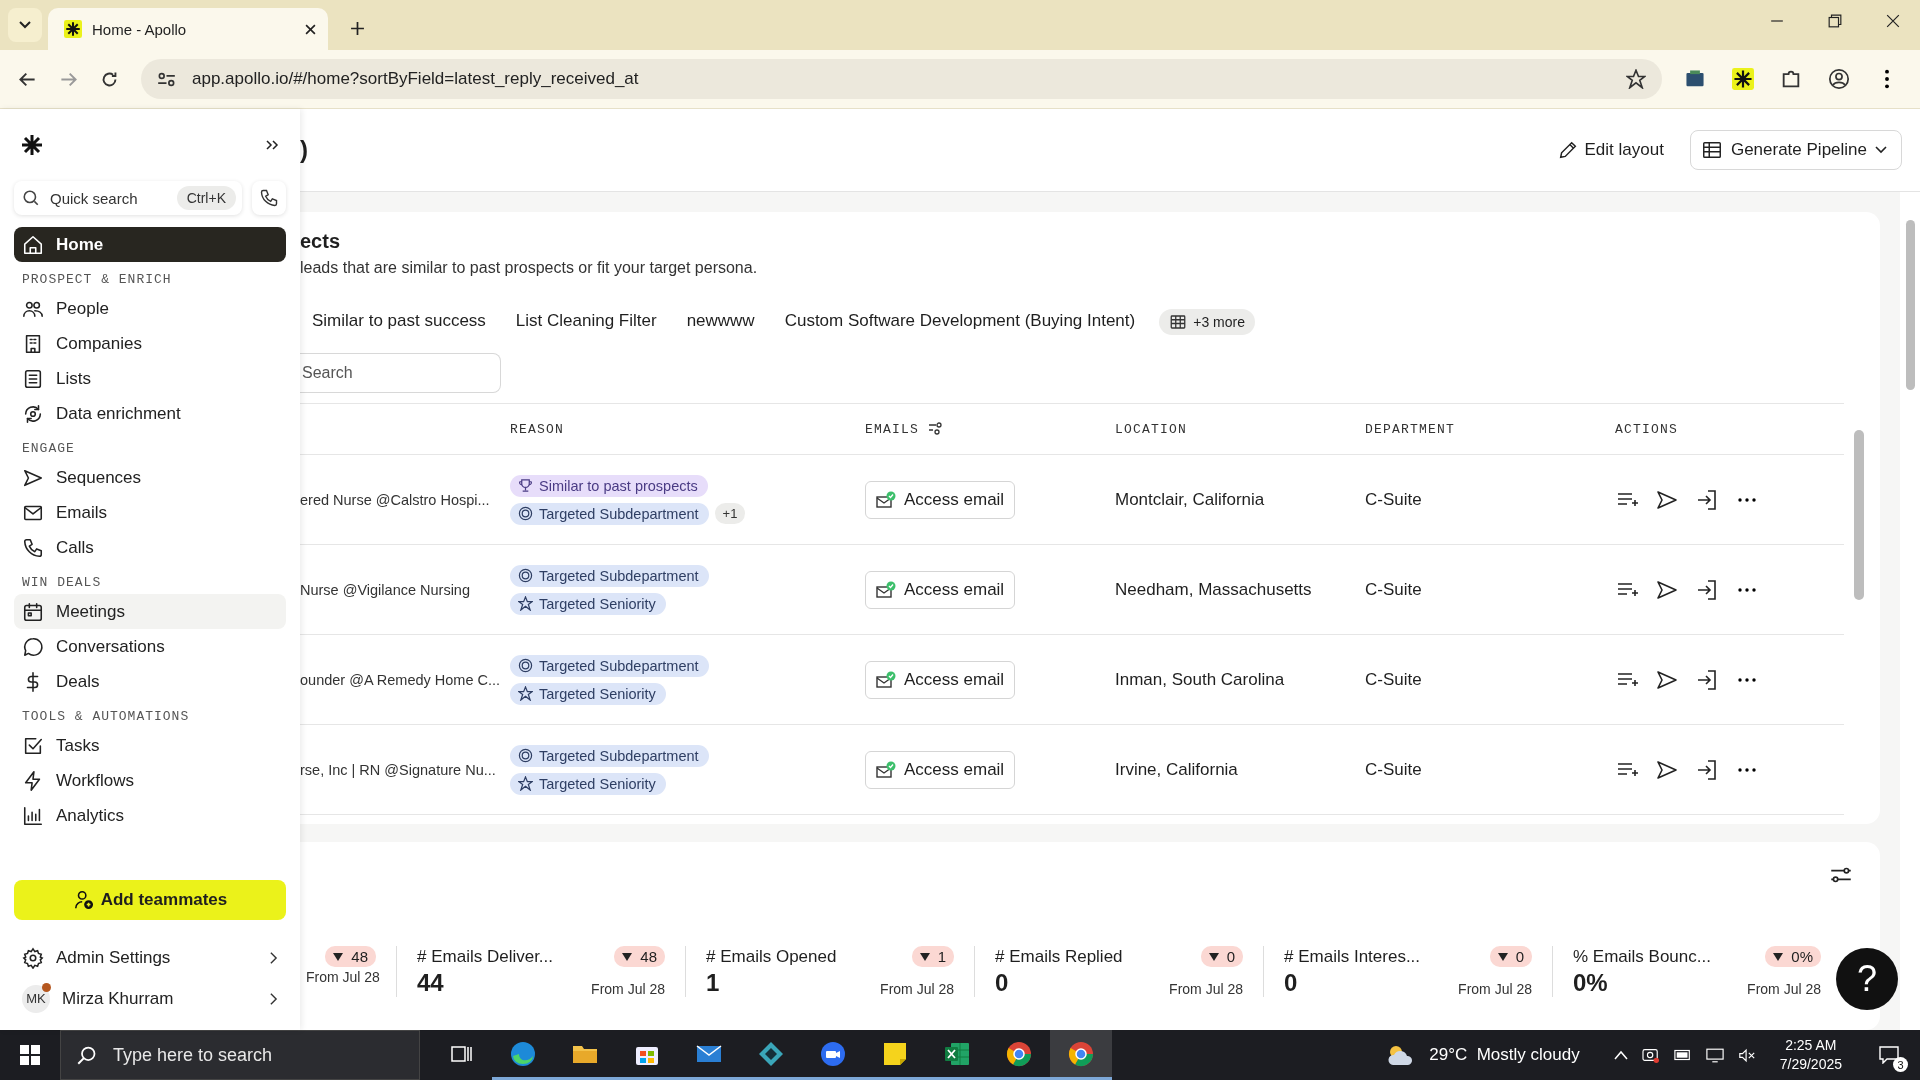 This screenshot has width=1920, height=1080. I want to click on message-icon, so click(1889, 1055).